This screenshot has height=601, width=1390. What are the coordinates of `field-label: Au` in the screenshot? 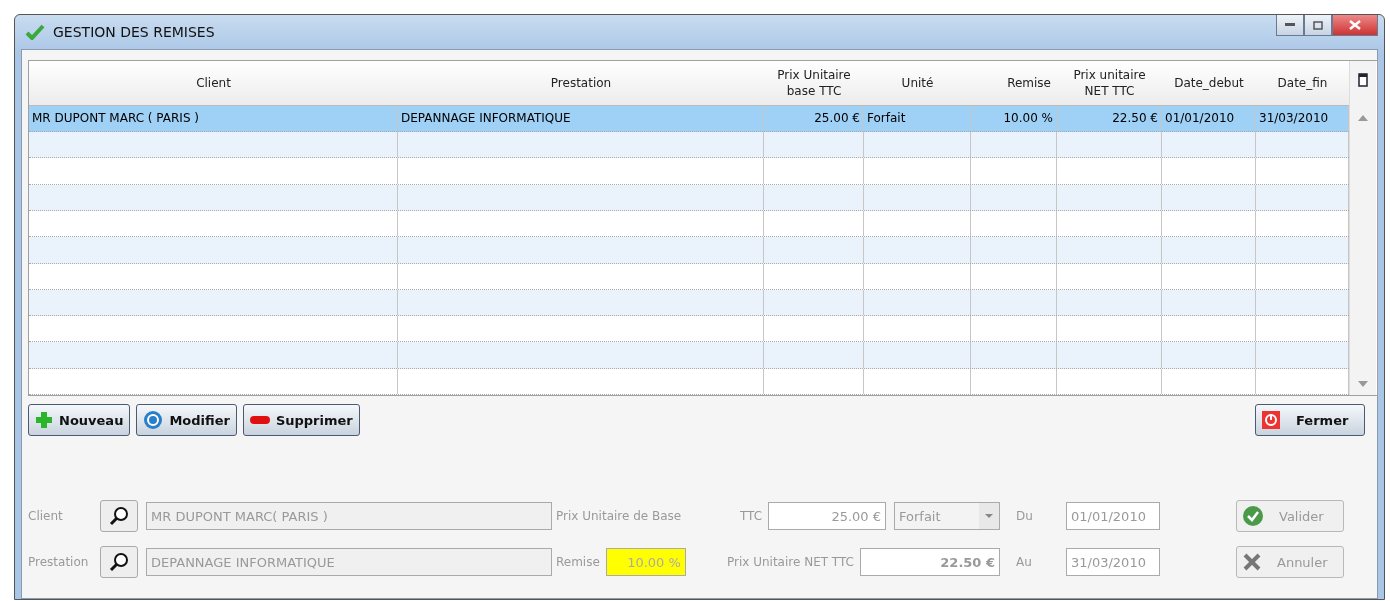 It's located at (1024, 562).